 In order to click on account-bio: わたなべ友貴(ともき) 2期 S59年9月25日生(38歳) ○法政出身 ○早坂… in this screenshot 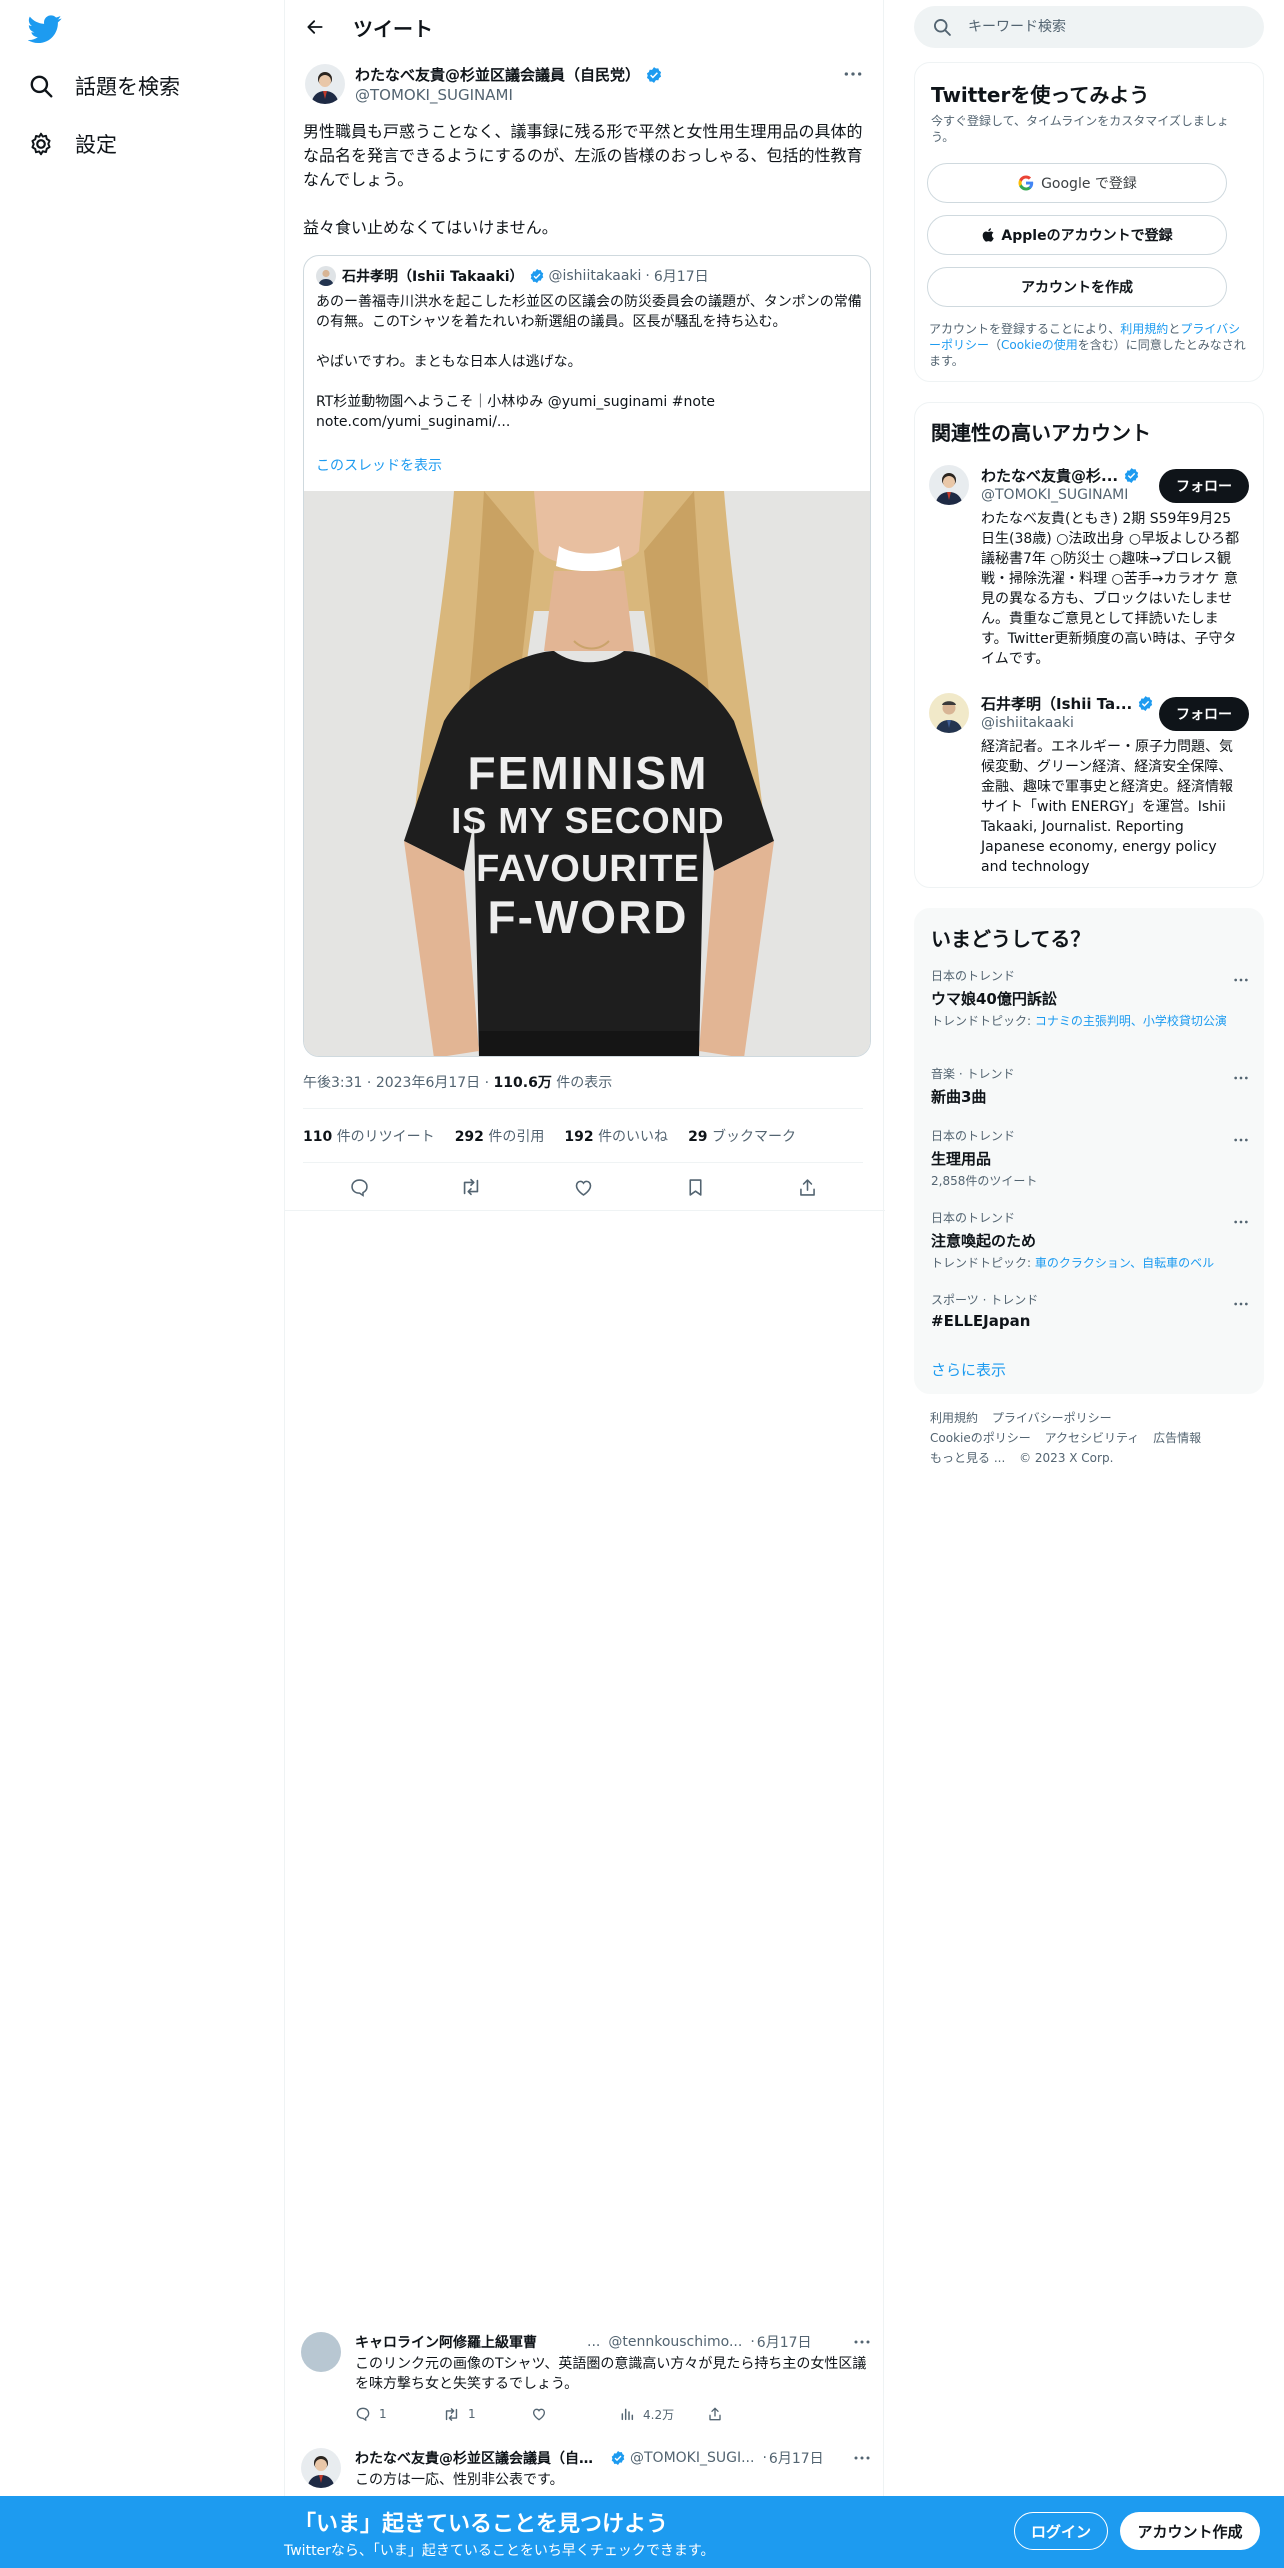, I will do `click(1110, 589)`.